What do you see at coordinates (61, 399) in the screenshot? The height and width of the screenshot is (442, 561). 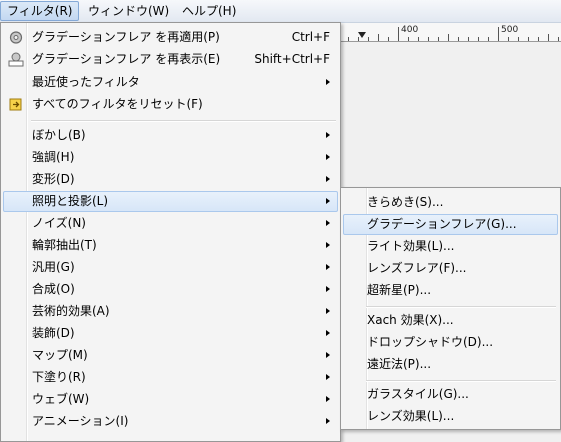 I see `menu-item-web-label: ウェブ(W)` at bounding box center [61, 399].